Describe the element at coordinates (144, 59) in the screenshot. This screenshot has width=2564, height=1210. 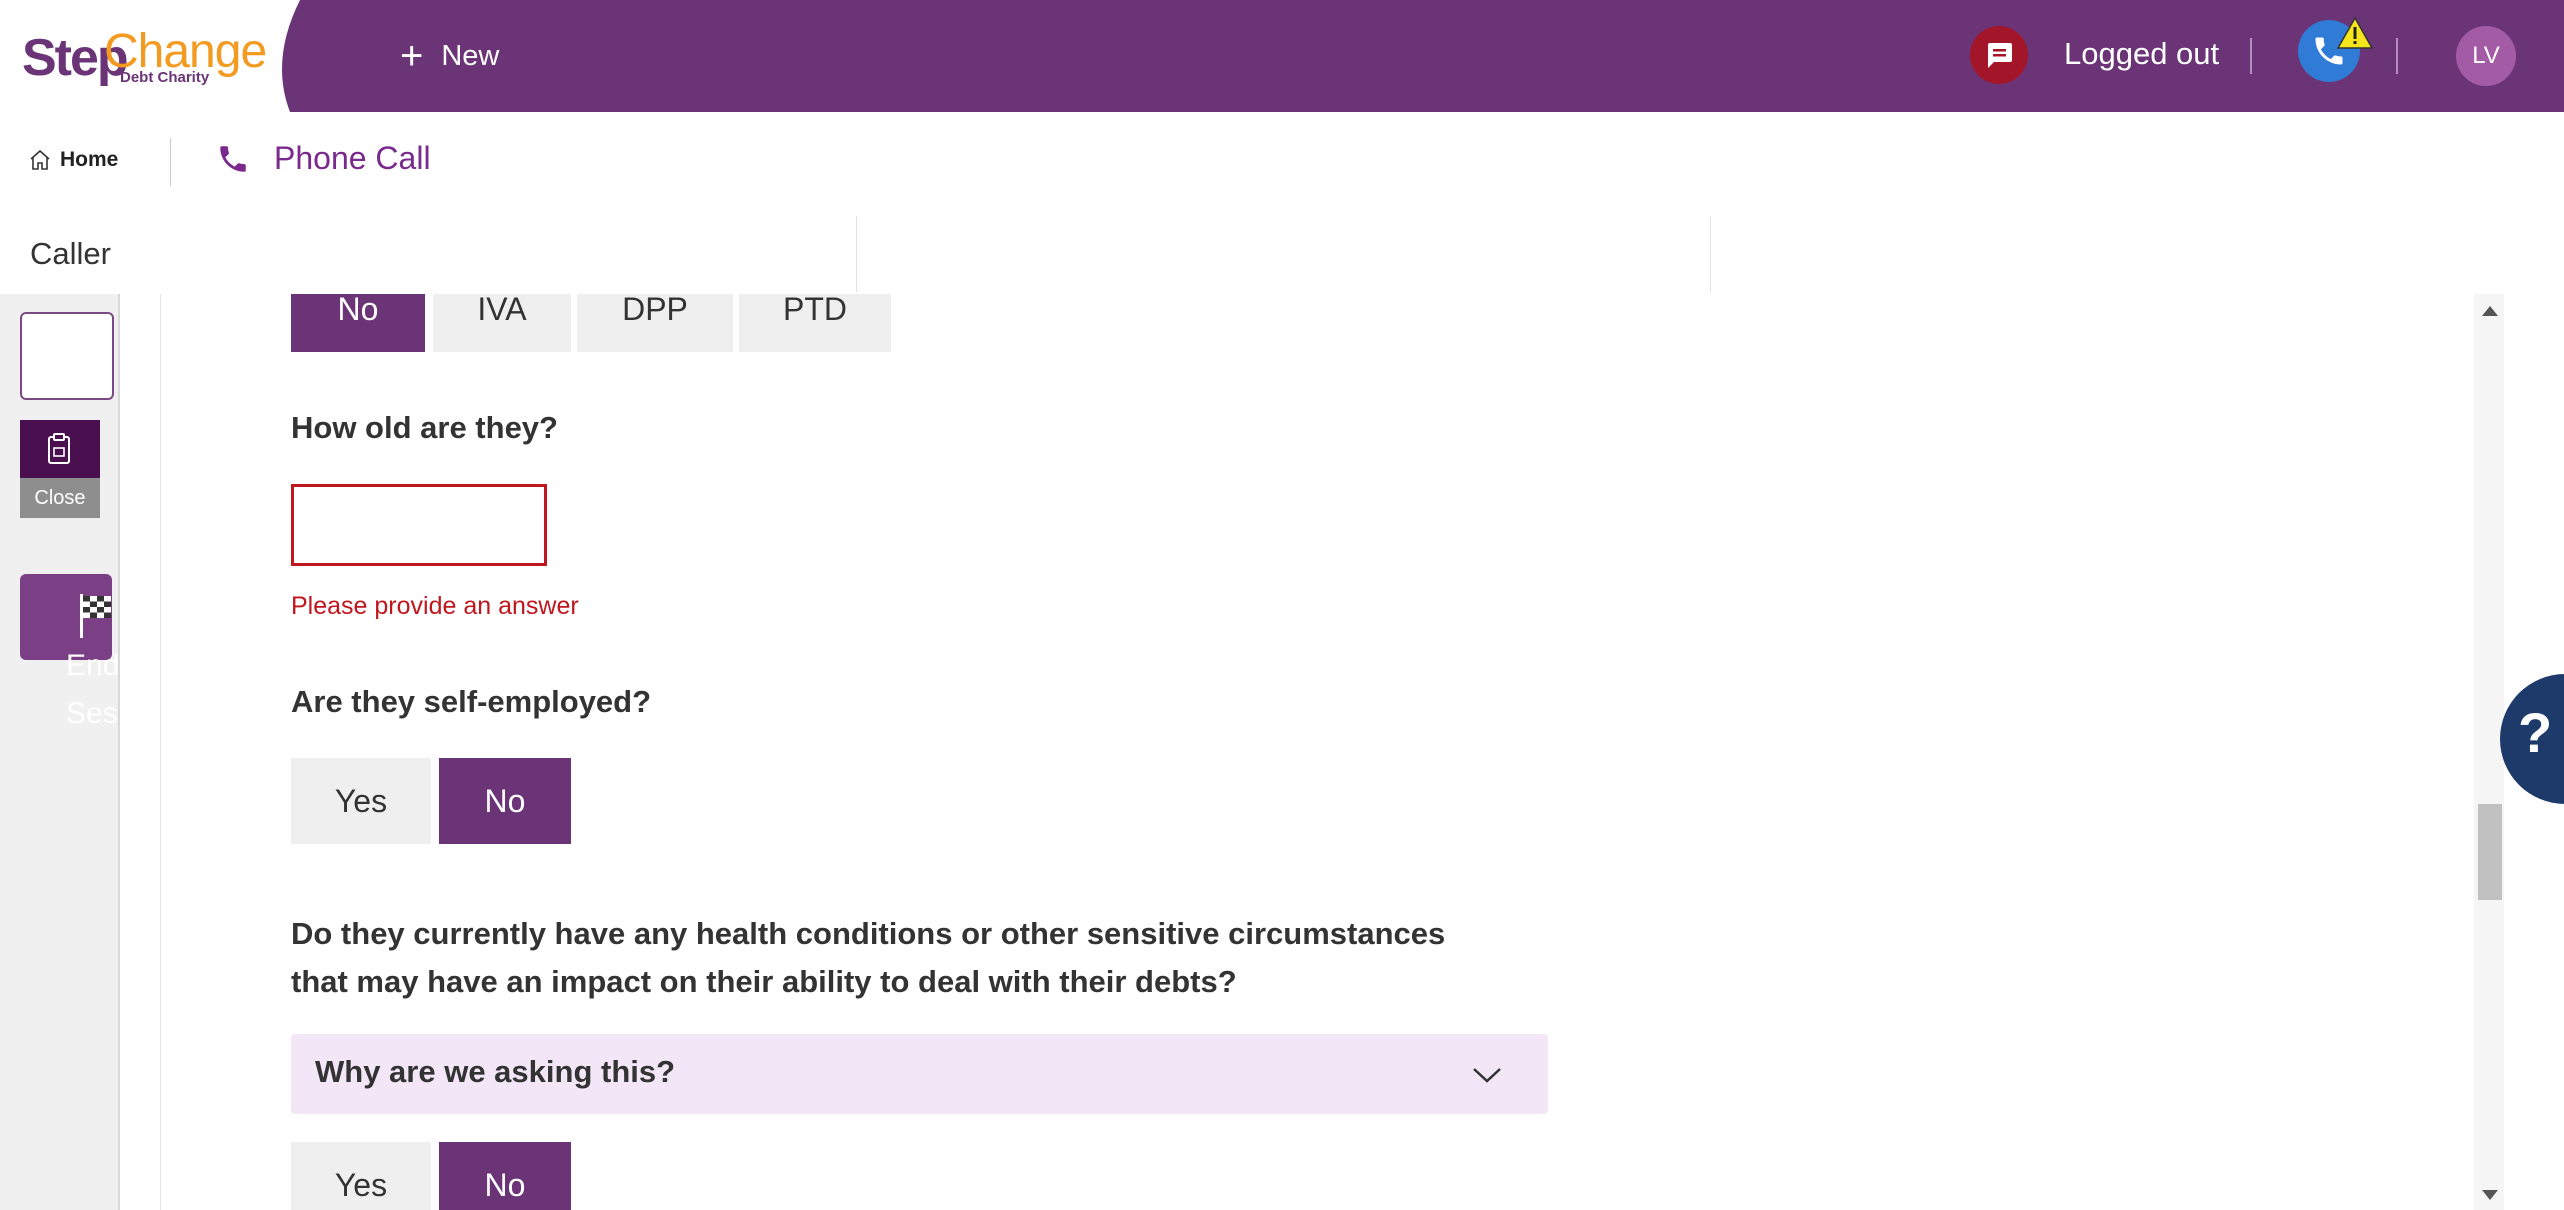
I see `logo-text: Step Change Debt Charity` at that location.